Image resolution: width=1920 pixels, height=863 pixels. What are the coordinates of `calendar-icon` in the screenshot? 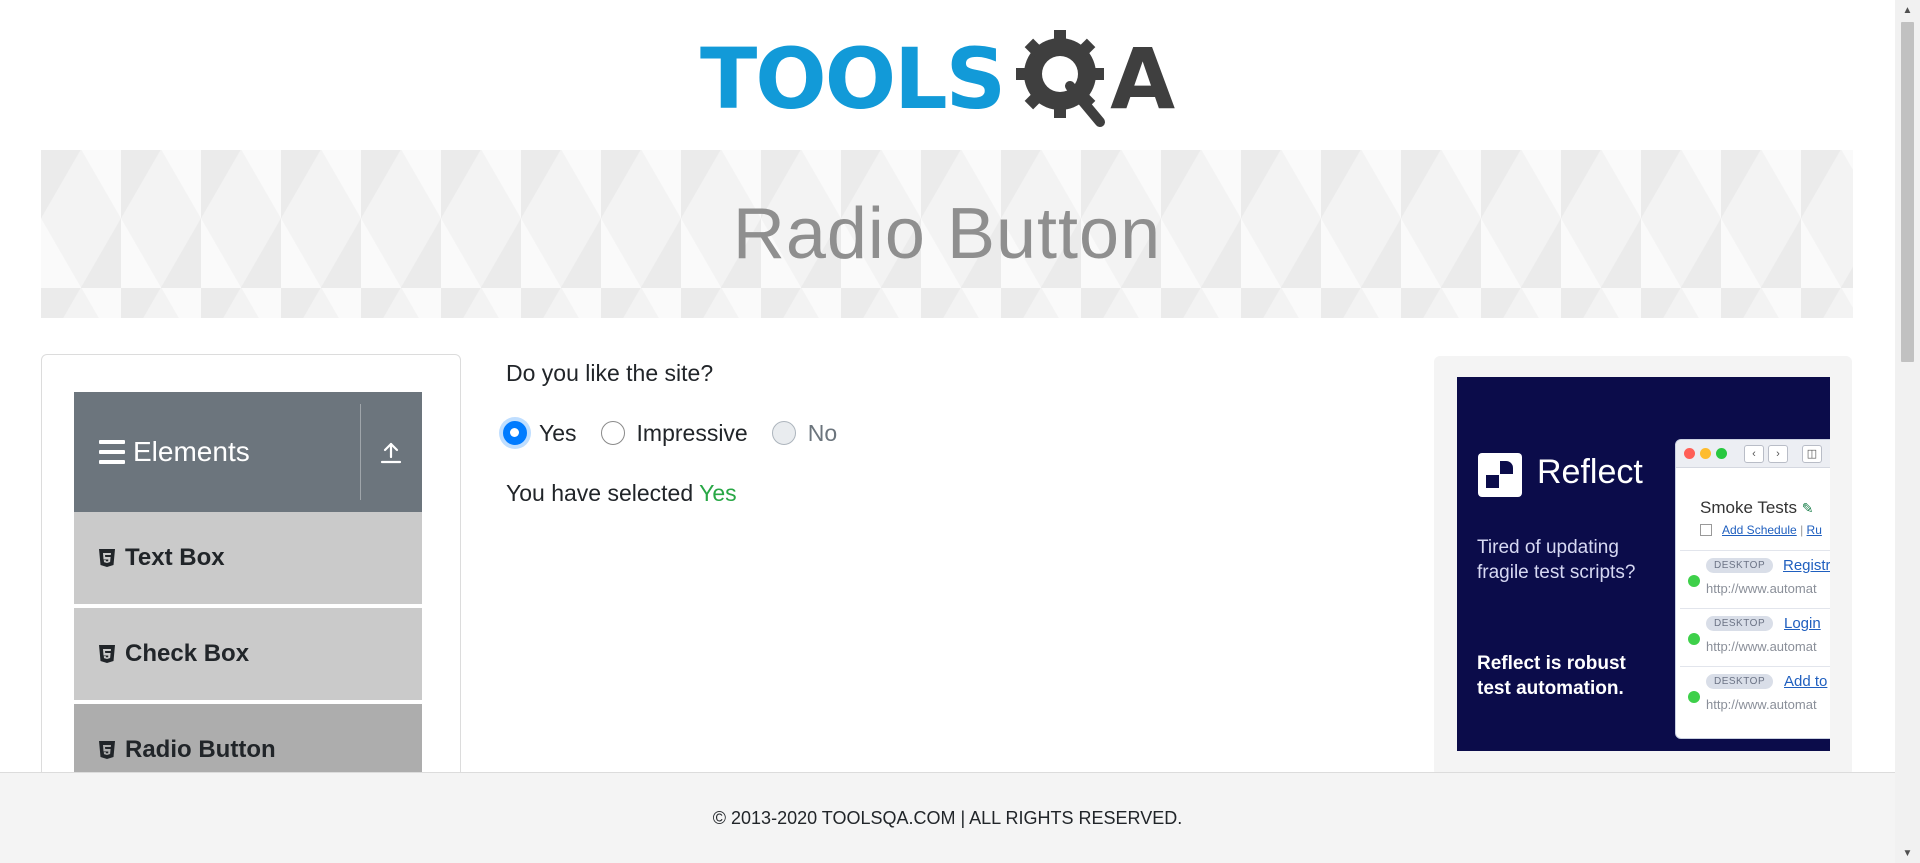 It's located at (1706, 530).